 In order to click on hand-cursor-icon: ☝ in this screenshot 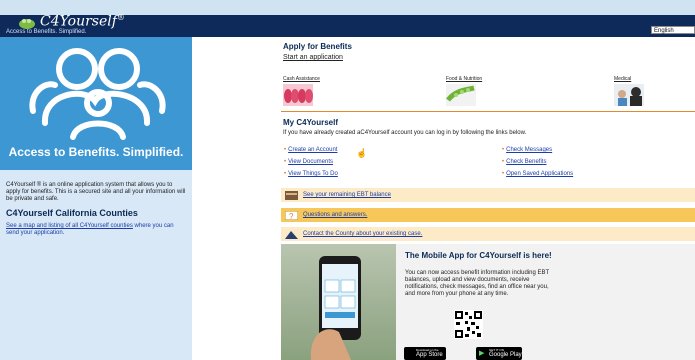, I will do `click(362, 153)`.